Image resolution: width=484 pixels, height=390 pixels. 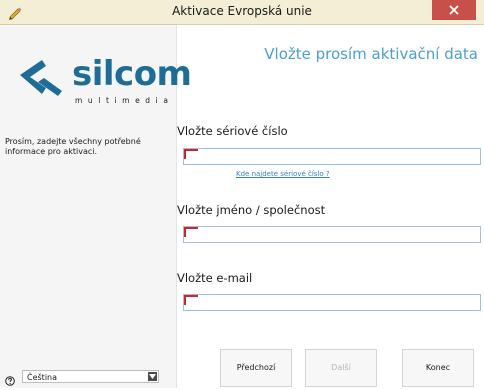 What do you see at coordinates (371, 54) in the screenshot?
I see `page-heading: Vložte prosím aktivační data` at bounding box center [371, 54].